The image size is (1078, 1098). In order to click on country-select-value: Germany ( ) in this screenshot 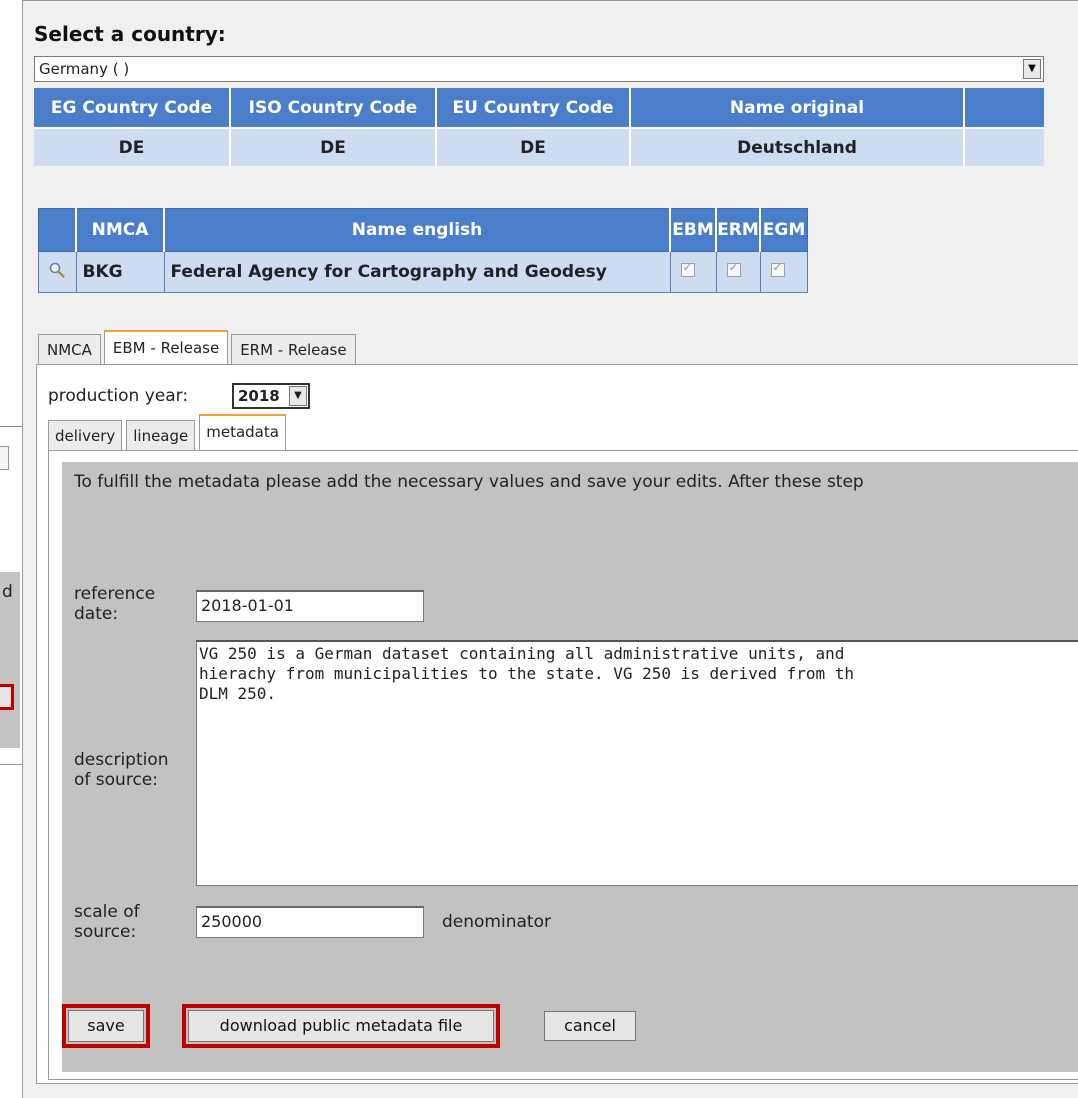, I will do `click(84, 69)`.